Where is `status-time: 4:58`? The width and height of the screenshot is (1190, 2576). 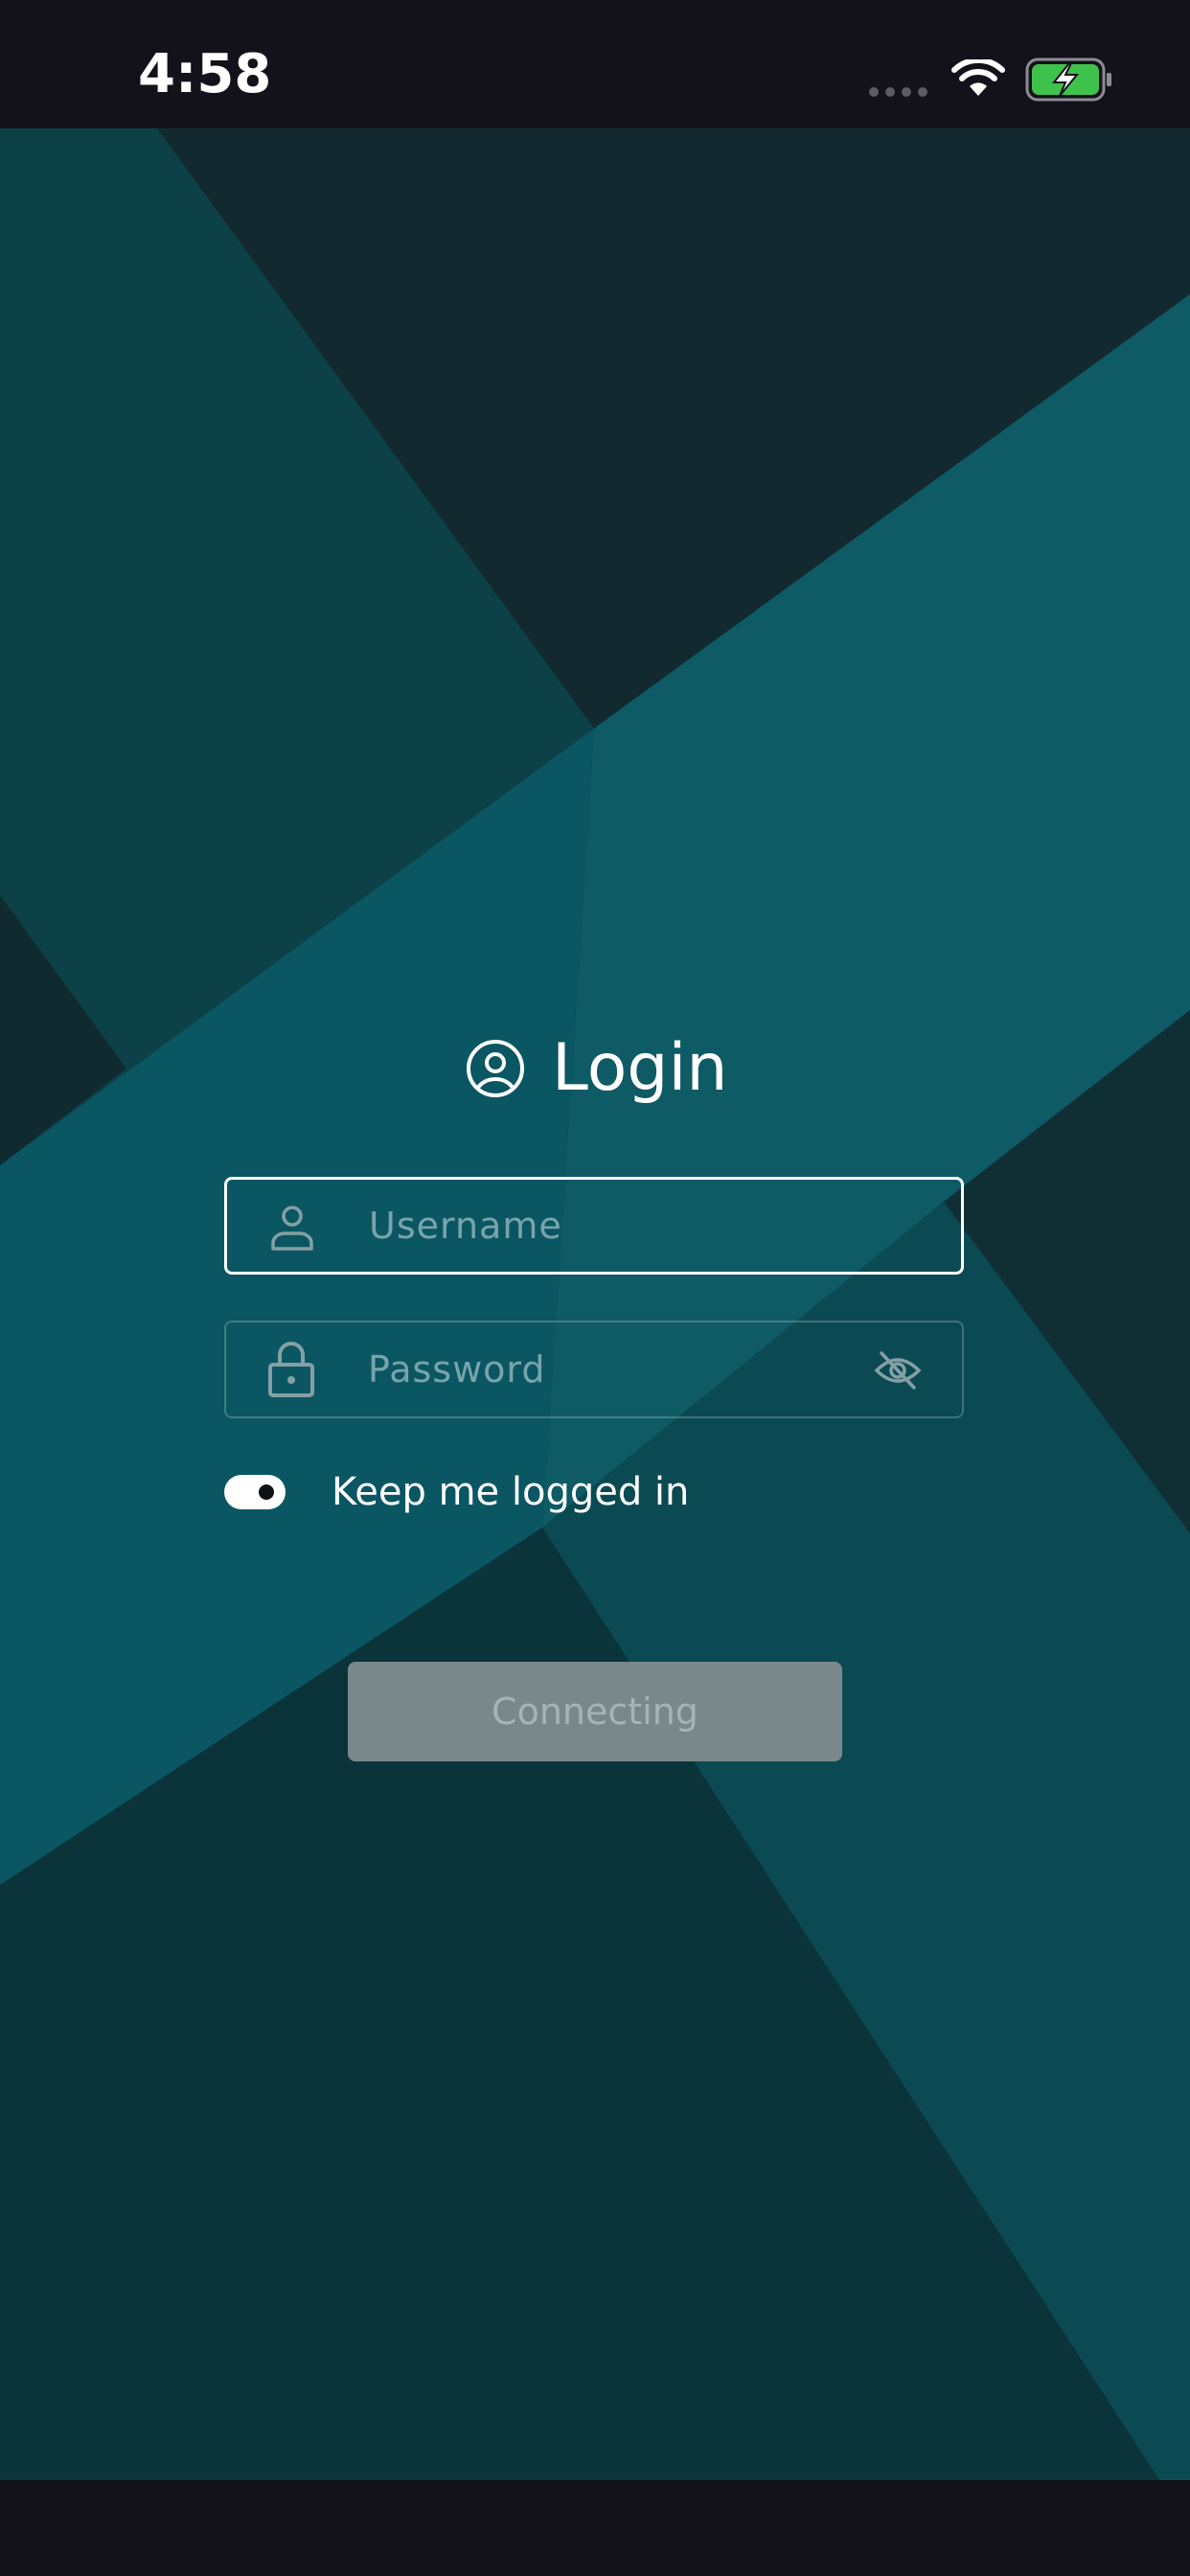 status-time: 4:58 is located at coordinates (205, 74).